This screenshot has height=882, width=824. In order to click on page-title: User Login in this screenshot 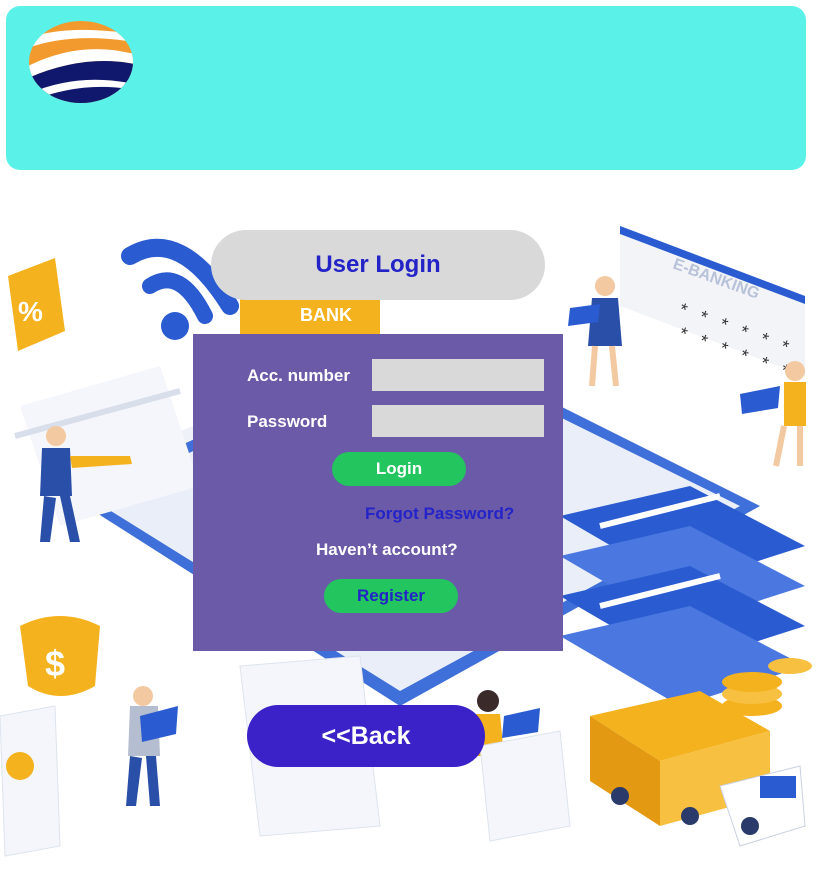, I will do `click(378, 265)`.